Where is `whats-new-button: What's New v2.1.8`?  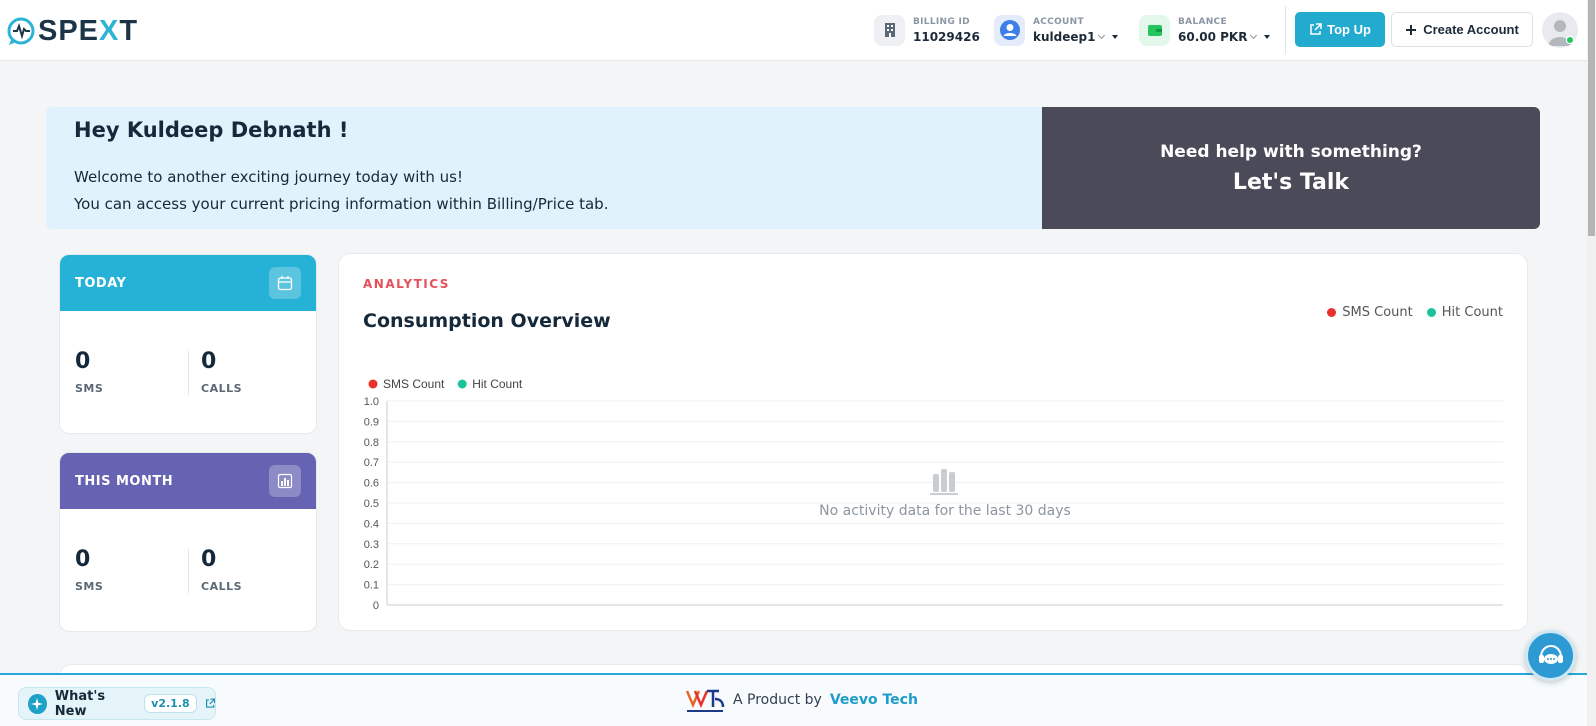 whats-new-button: What's New v2.1.8 is located at coordinates (117, 703).